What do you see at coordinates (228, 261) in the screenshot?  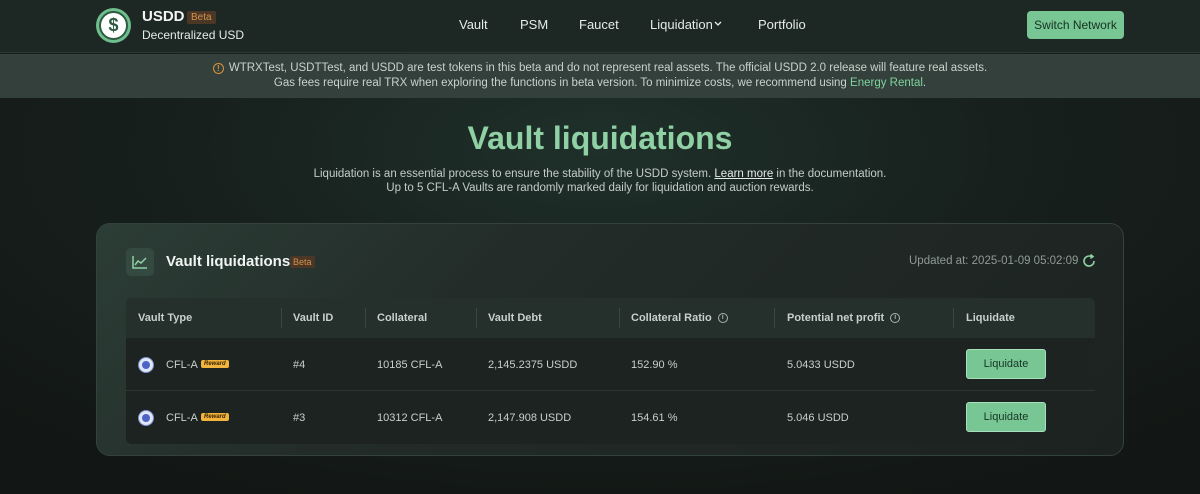 I see `card-title: Vault liquidations` at bounding box center [228, 261].